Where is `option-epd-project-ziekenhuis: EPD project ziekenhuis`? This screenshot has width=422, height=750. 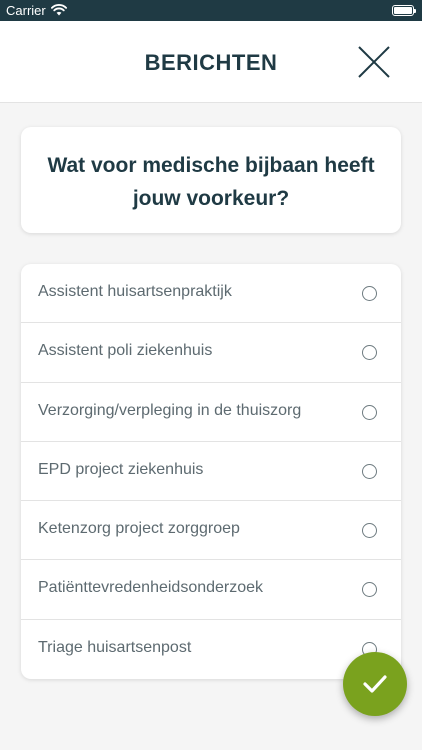
option-epd-project-ziekenhuis: EPD project ziekenhuis is located at coordinates (211, 472).